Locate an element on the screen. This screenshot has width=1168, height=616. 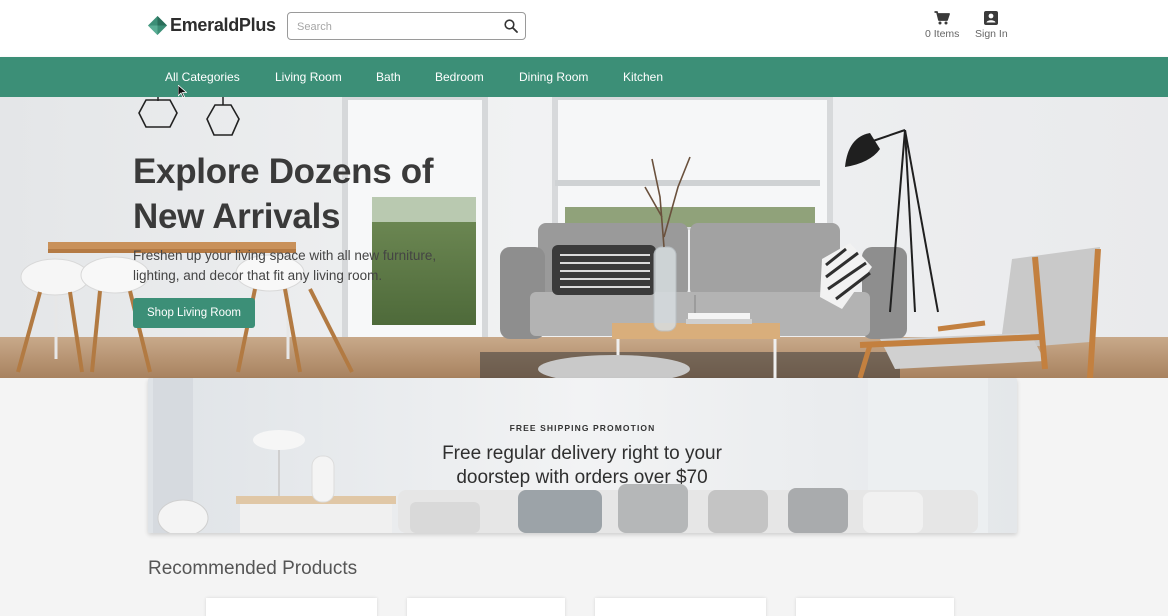
cart-count-label: 0 Items is located at coordinates (942, 34).